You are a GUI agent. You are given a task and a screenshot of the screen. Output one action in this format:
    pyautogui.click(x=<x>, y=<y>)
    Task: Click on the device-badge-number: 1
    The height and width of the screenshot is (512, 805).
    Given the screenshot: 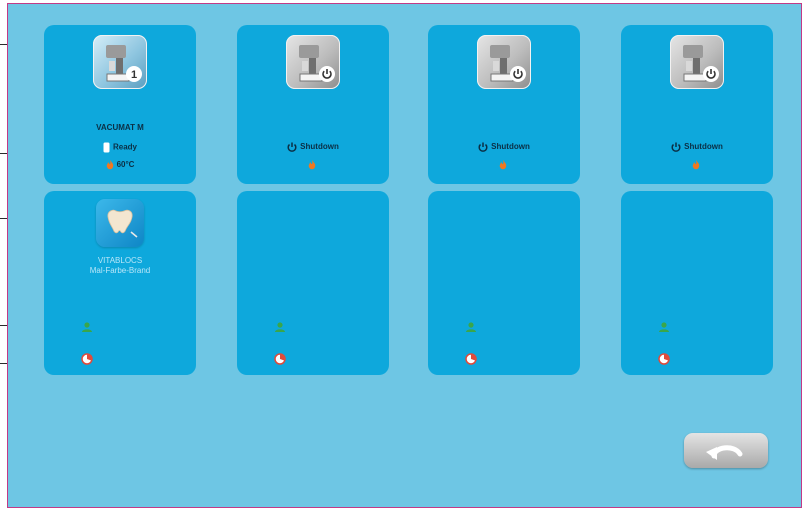 What is the action you would take?
    pyautogui.click(x=134, y=75)
    